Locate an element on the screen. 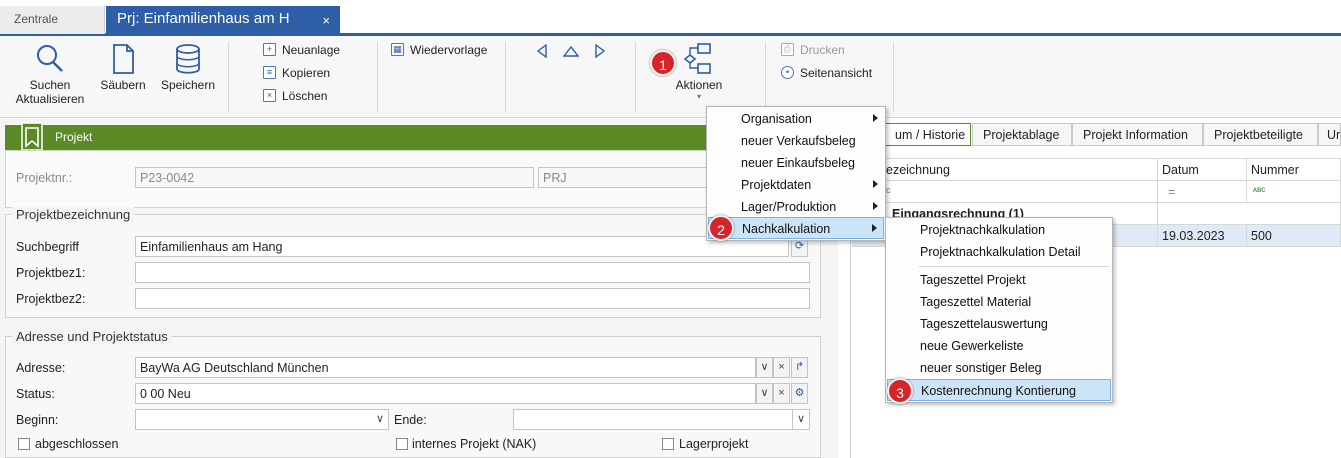  group-title: Projektbezeichnung is located at coordinates (73, 214).